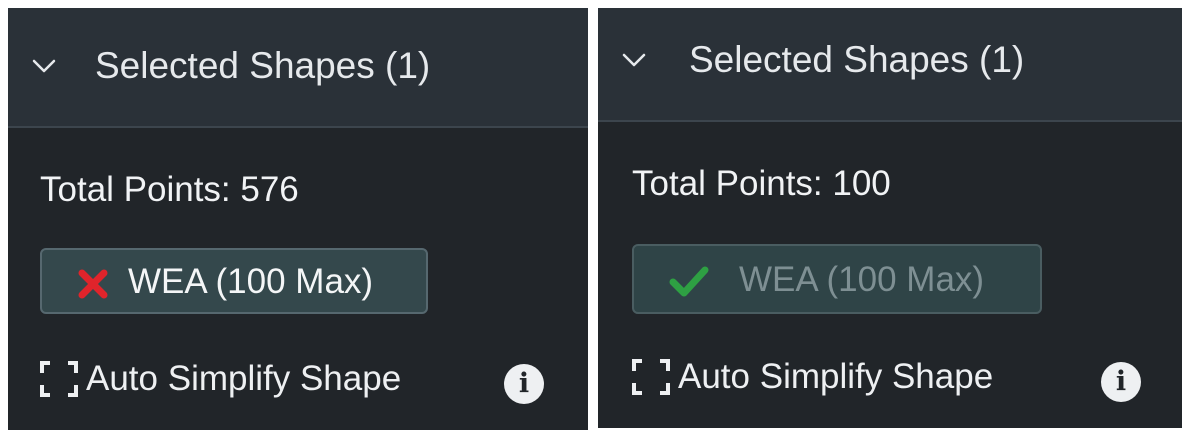  What do you see at coordinates (761, 183) in the screenshot?
I see `total-points-readout: Total Points: 100` at bounding box center [761, 183].